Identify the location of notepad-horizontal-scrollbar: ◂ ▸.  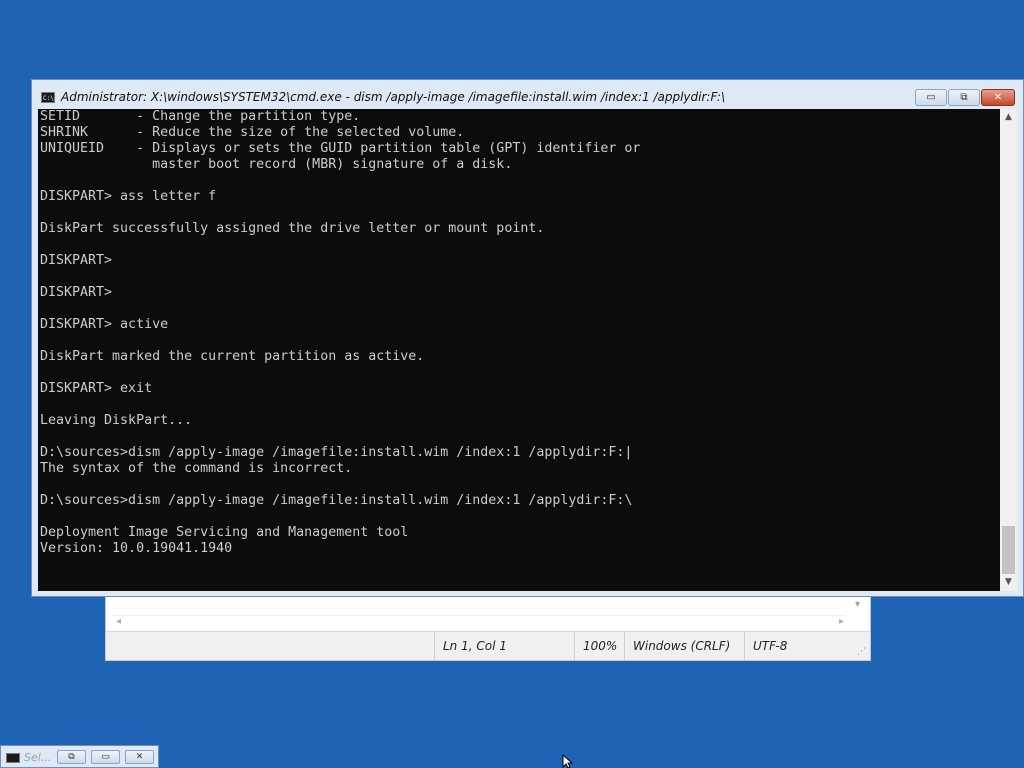
(479, 622).